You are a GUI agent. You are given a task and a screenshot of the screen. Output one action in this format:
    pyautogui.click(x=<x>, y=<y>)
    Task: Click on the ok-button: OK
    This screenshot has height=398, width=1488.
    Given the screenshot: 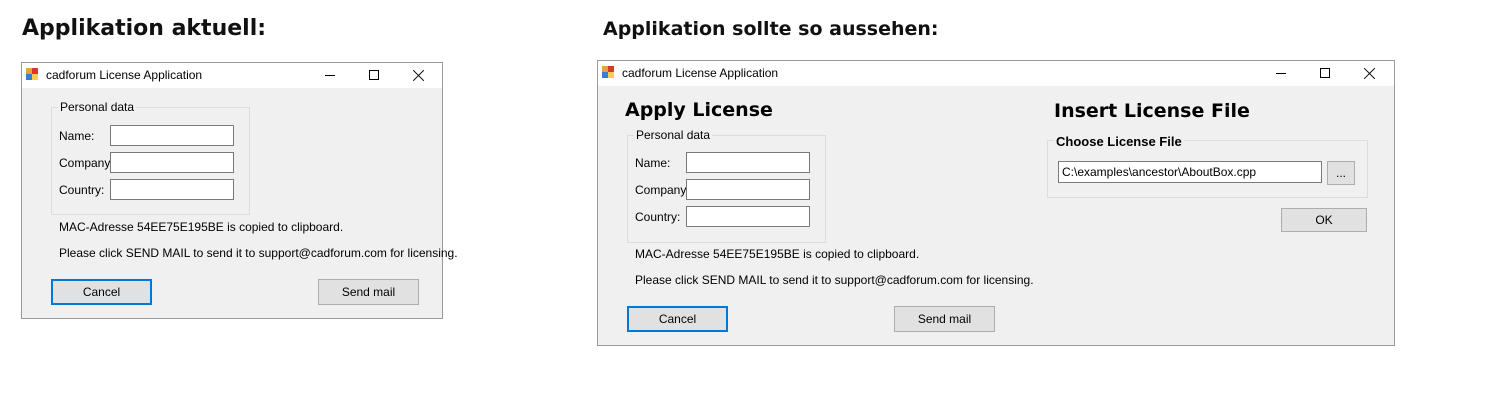 What is the action you would take?
    pyautogui.click(x=1324, y=220)
    